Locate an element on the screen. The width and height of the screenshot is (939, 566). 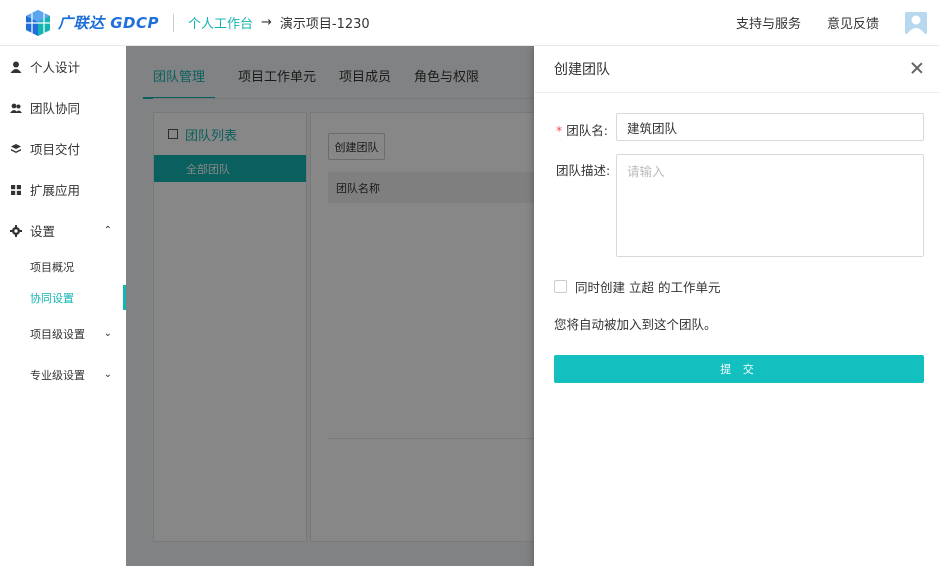
sidebar-subitem-label: 专业级设置 is located at coordinates (57, 375).